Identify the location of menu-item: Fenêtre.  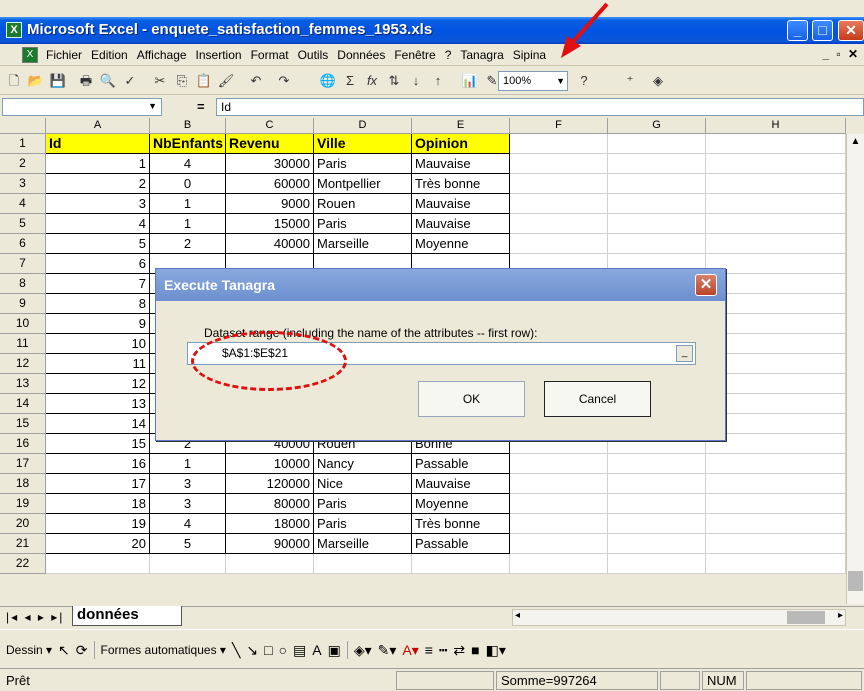
(414, 55).